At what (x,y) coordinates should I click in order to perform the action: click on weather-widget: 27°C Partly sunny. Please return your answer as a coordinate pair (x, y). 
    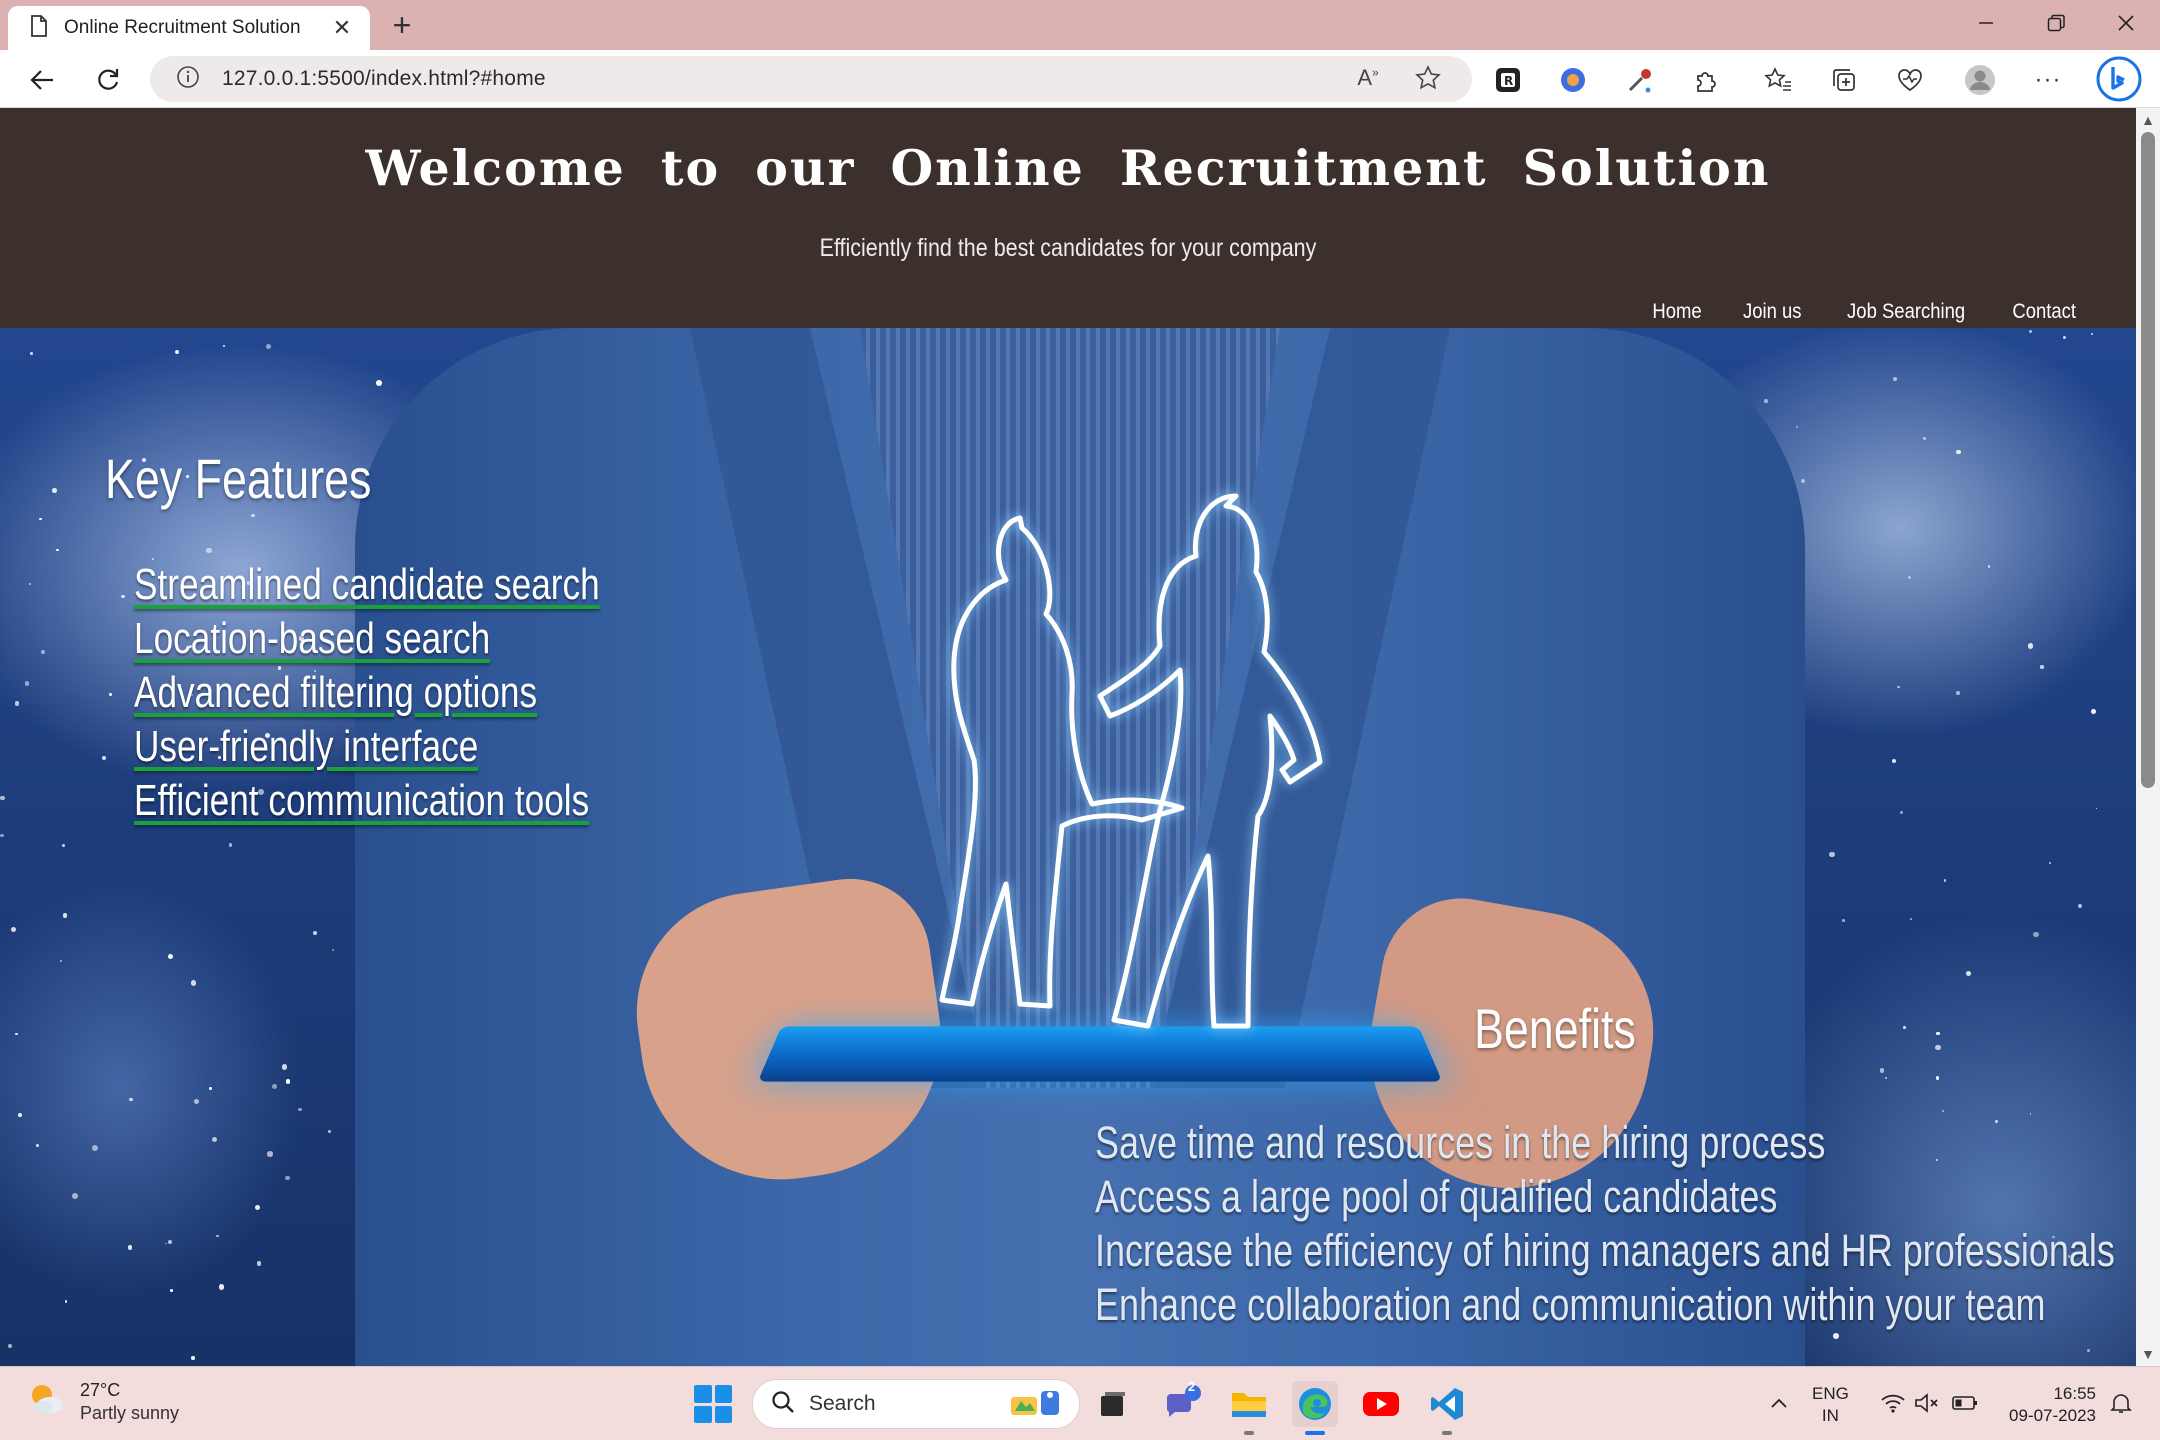
    Looking at the image, I should click on (102, 1401).